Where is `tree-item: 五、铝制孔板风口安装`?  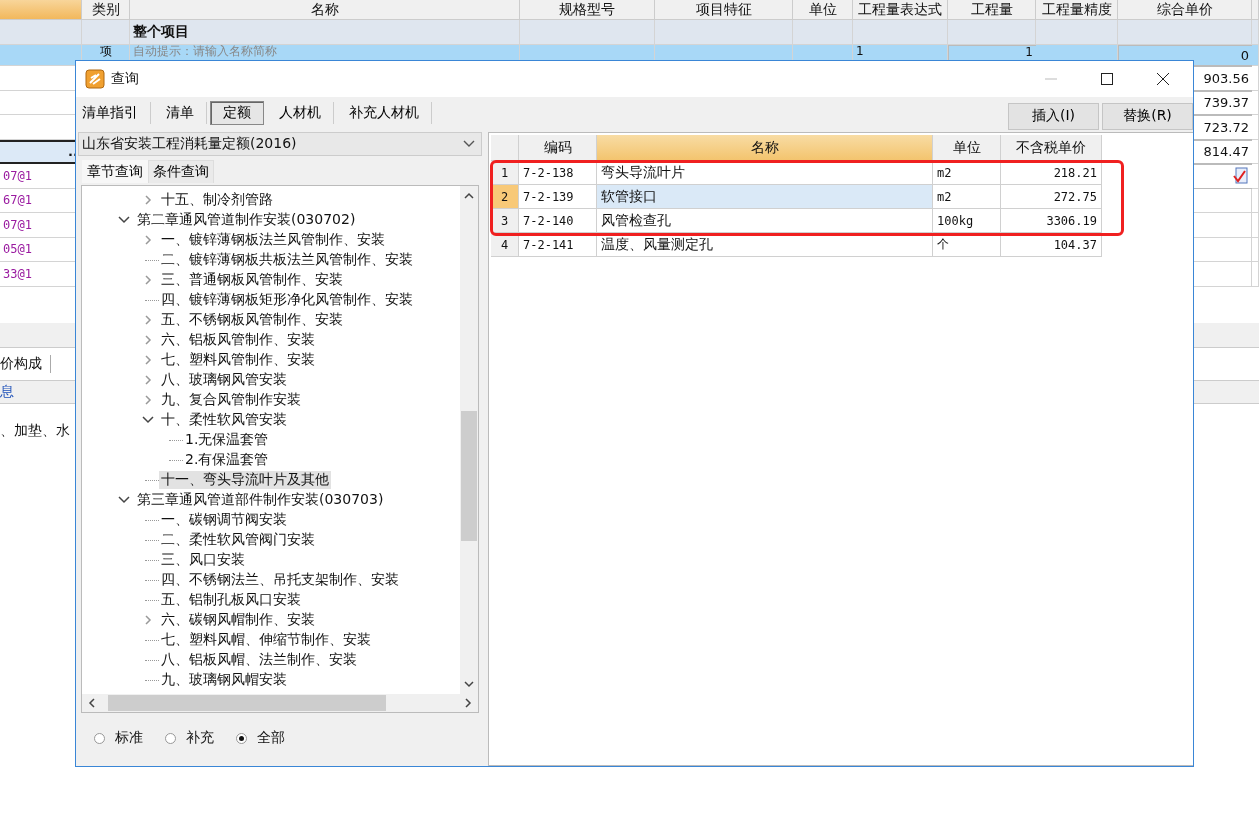 tree-item: 五、铝制孔板风口安装 is located at coordinates (231, 600).